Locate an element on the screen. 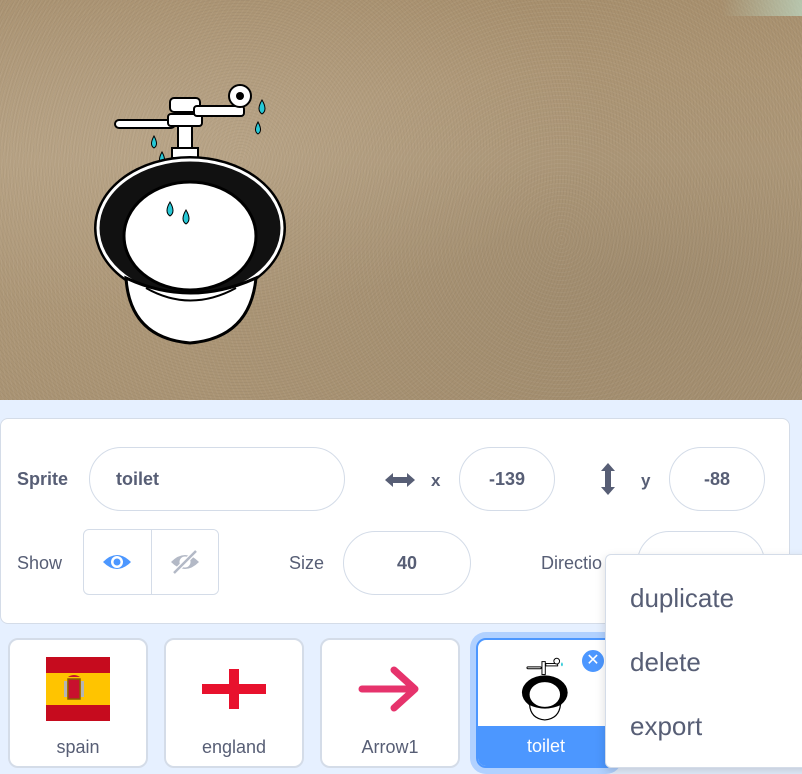 The width and height of the screenshot is (802, 774). size-input: 40 is located at coordinates (407, 563).